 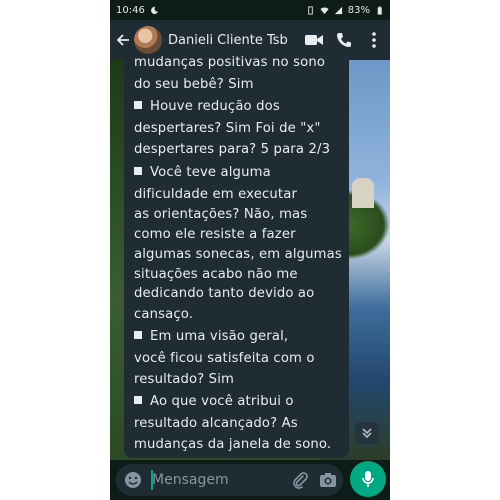 I want to click on message-input, so click(x=212, y=480).